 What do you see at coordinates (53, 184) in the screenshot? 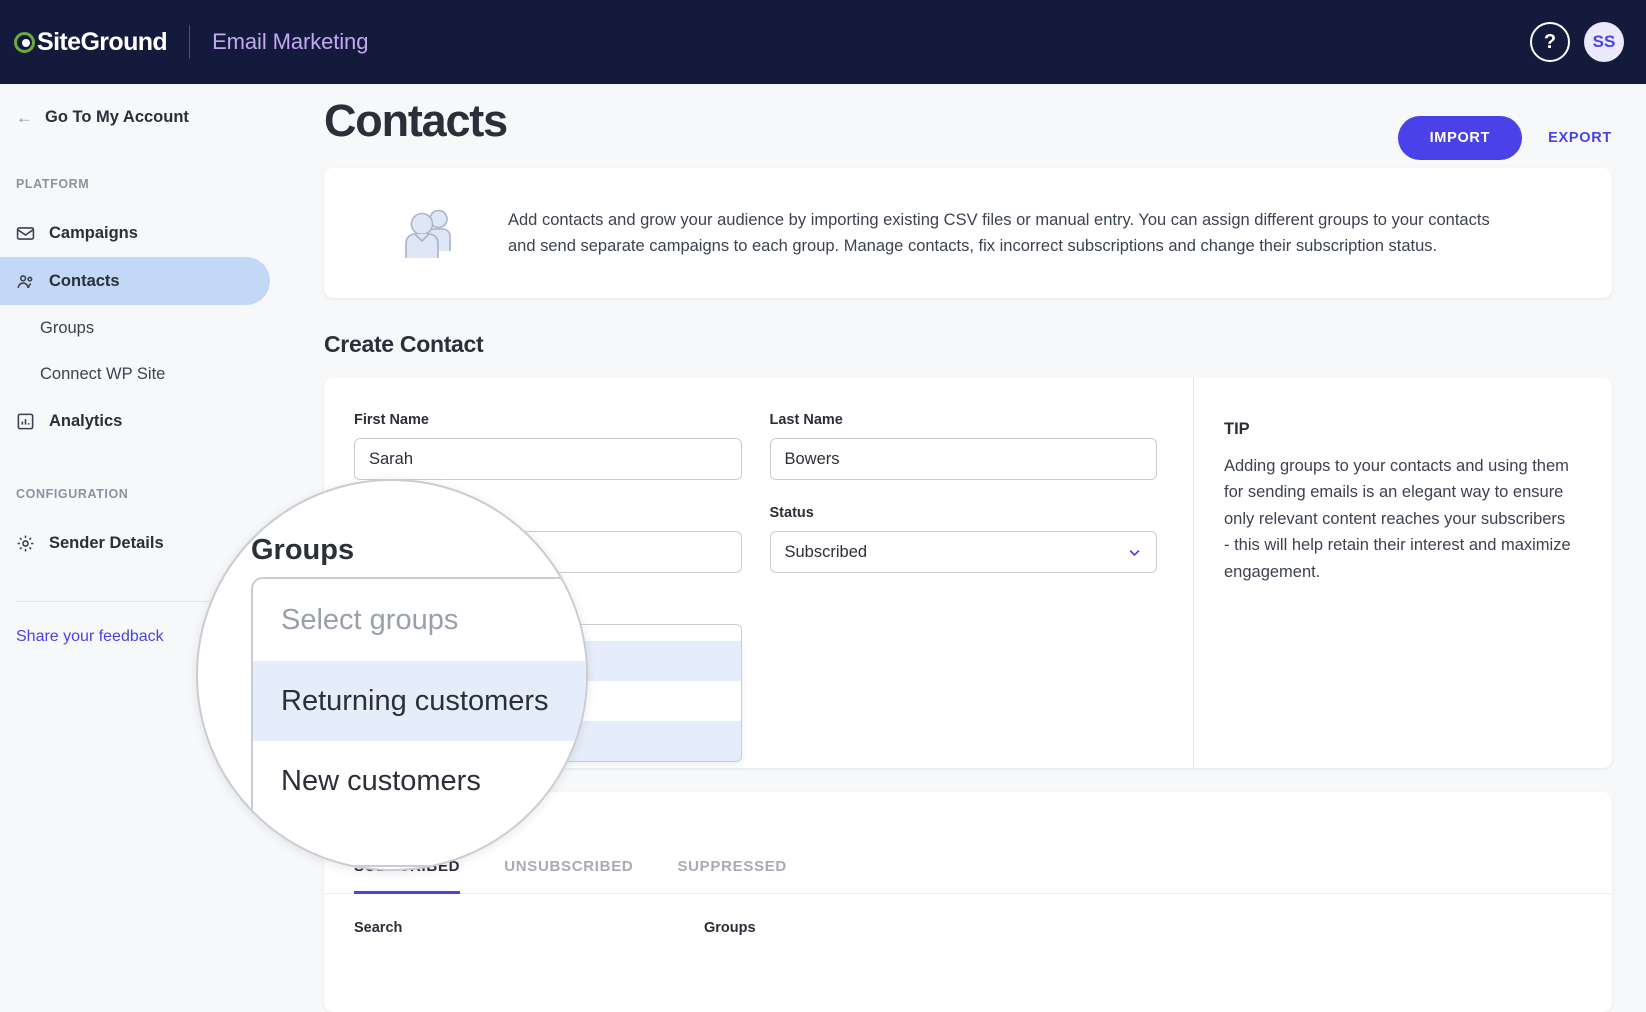
I see `sidebar-section-platform: PLATFORM` at bounding box center [53, 184].